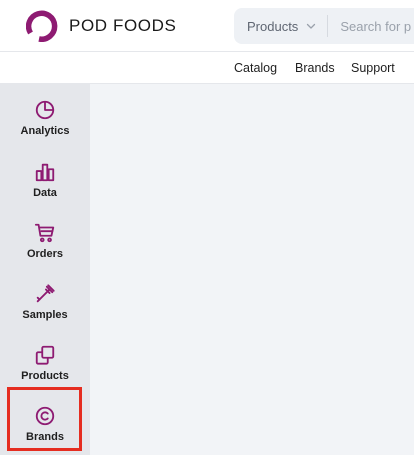 The width and height of the screenshot is (414, 455). What do you see at coordinates (45, 172) in the screenshot?
I see `bar-chart-icon` at bounding box center [45, 172].